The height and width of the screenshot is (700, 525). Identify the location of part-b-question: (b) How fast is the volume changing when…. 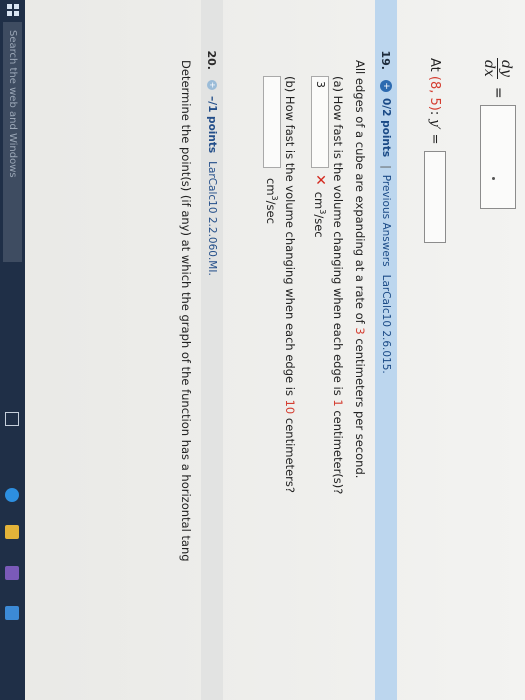
(290, 284).